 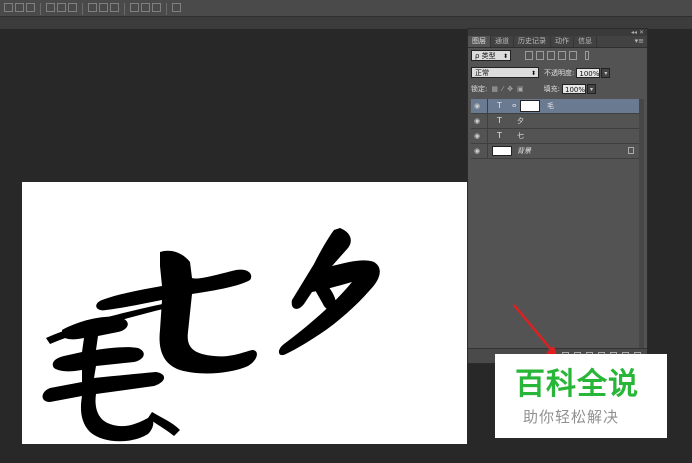 What do you see at coordinates (134, 7) in the screenshot?
I see `distribute-left-icon` at bounding box center [134, 7].